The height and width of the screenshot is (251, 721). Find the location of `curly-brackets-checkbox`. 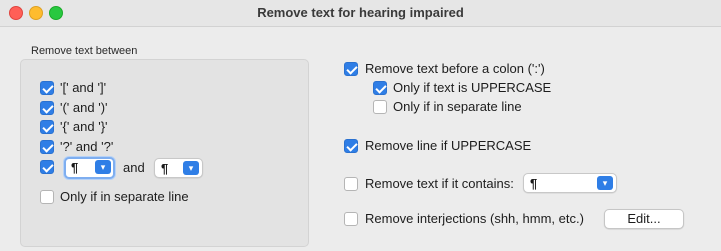

curly-brackets-checkbox is located at coordinates (47, 127).